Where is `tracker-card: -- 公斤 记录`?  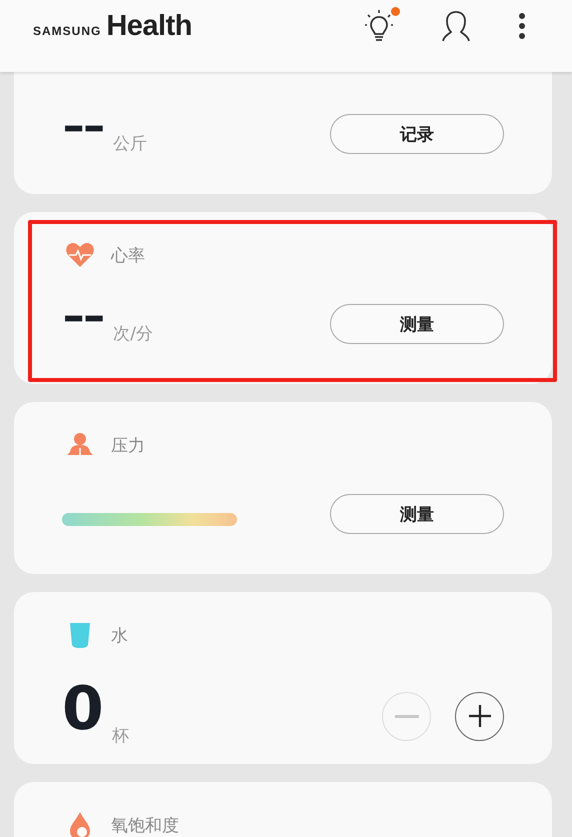 tracker-card: -- 公斤 记录 is located at coordinates (283, 133).